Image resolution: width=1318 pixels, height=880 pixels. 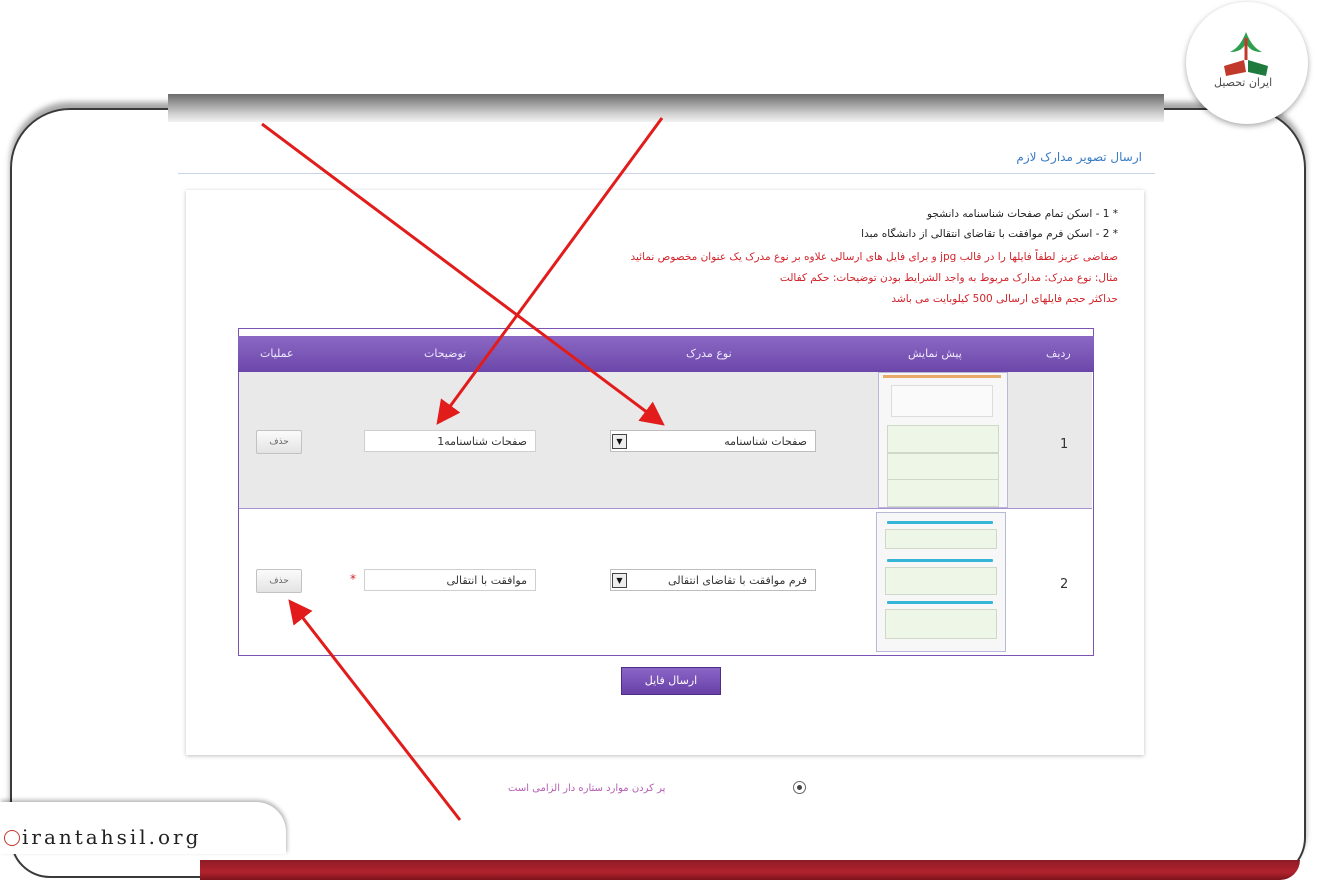 What do you see at coordinates (709, 353) in the screenshot?
I see `header-doc-type: نوع مدرک` at bounding box center [709, 353].